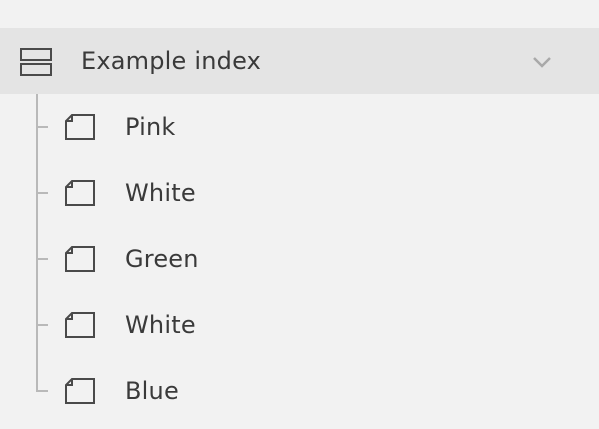 This screenshot has width=599, height=429. Describe the element at coordinates (542, 62) in the screenshot. I see `chevron-down-icon` at that location.